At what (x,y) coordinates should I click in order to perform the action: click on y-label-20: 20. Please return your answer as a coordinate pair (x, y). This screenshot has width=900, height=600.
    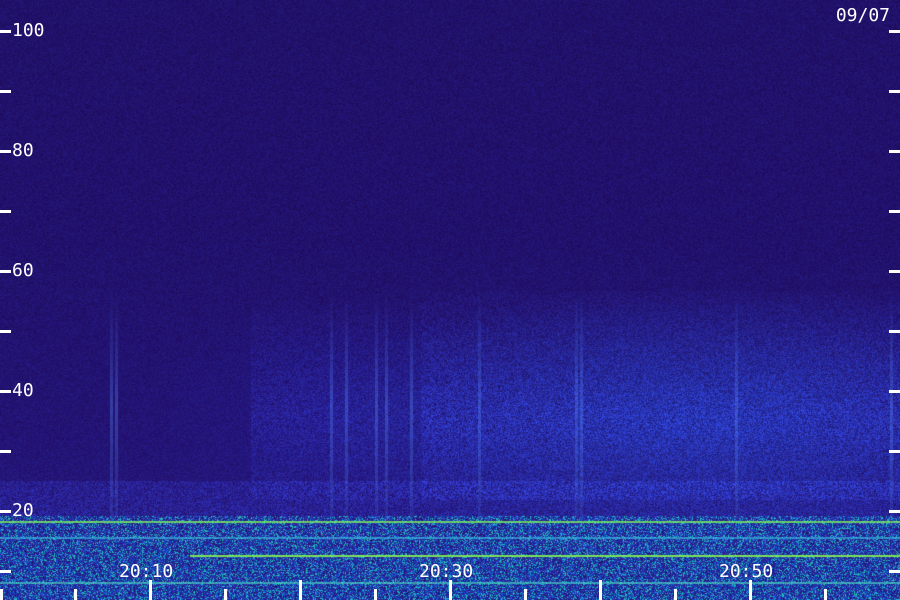
    Looking at the image, I should click on (23, 510).